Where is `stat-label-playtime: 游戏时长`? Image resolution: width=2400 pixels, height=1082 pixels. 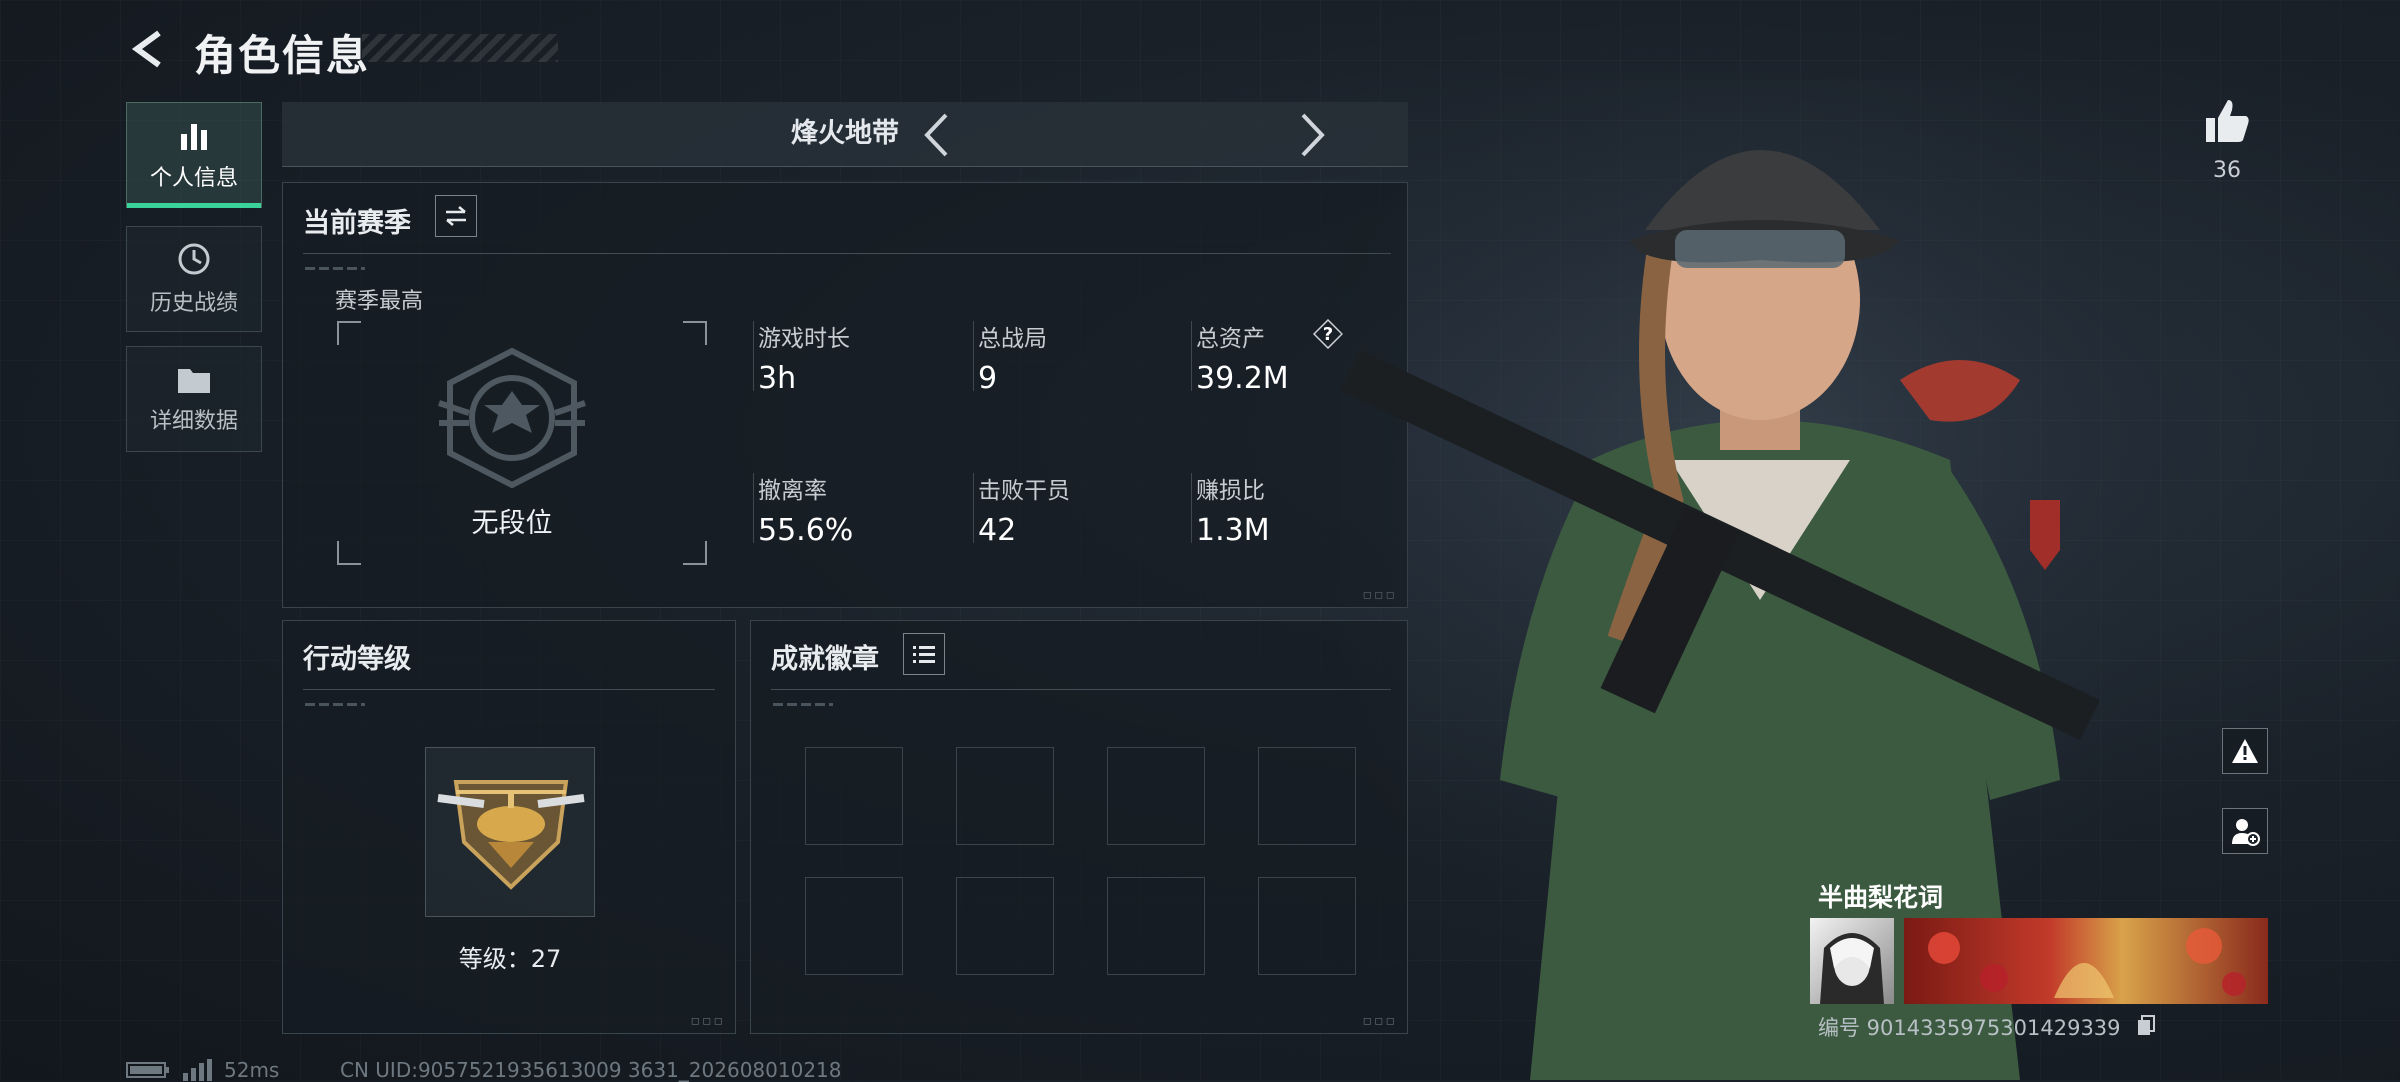
stat-label-playtime: 游戏时长 is located at coordinates (804, 339).